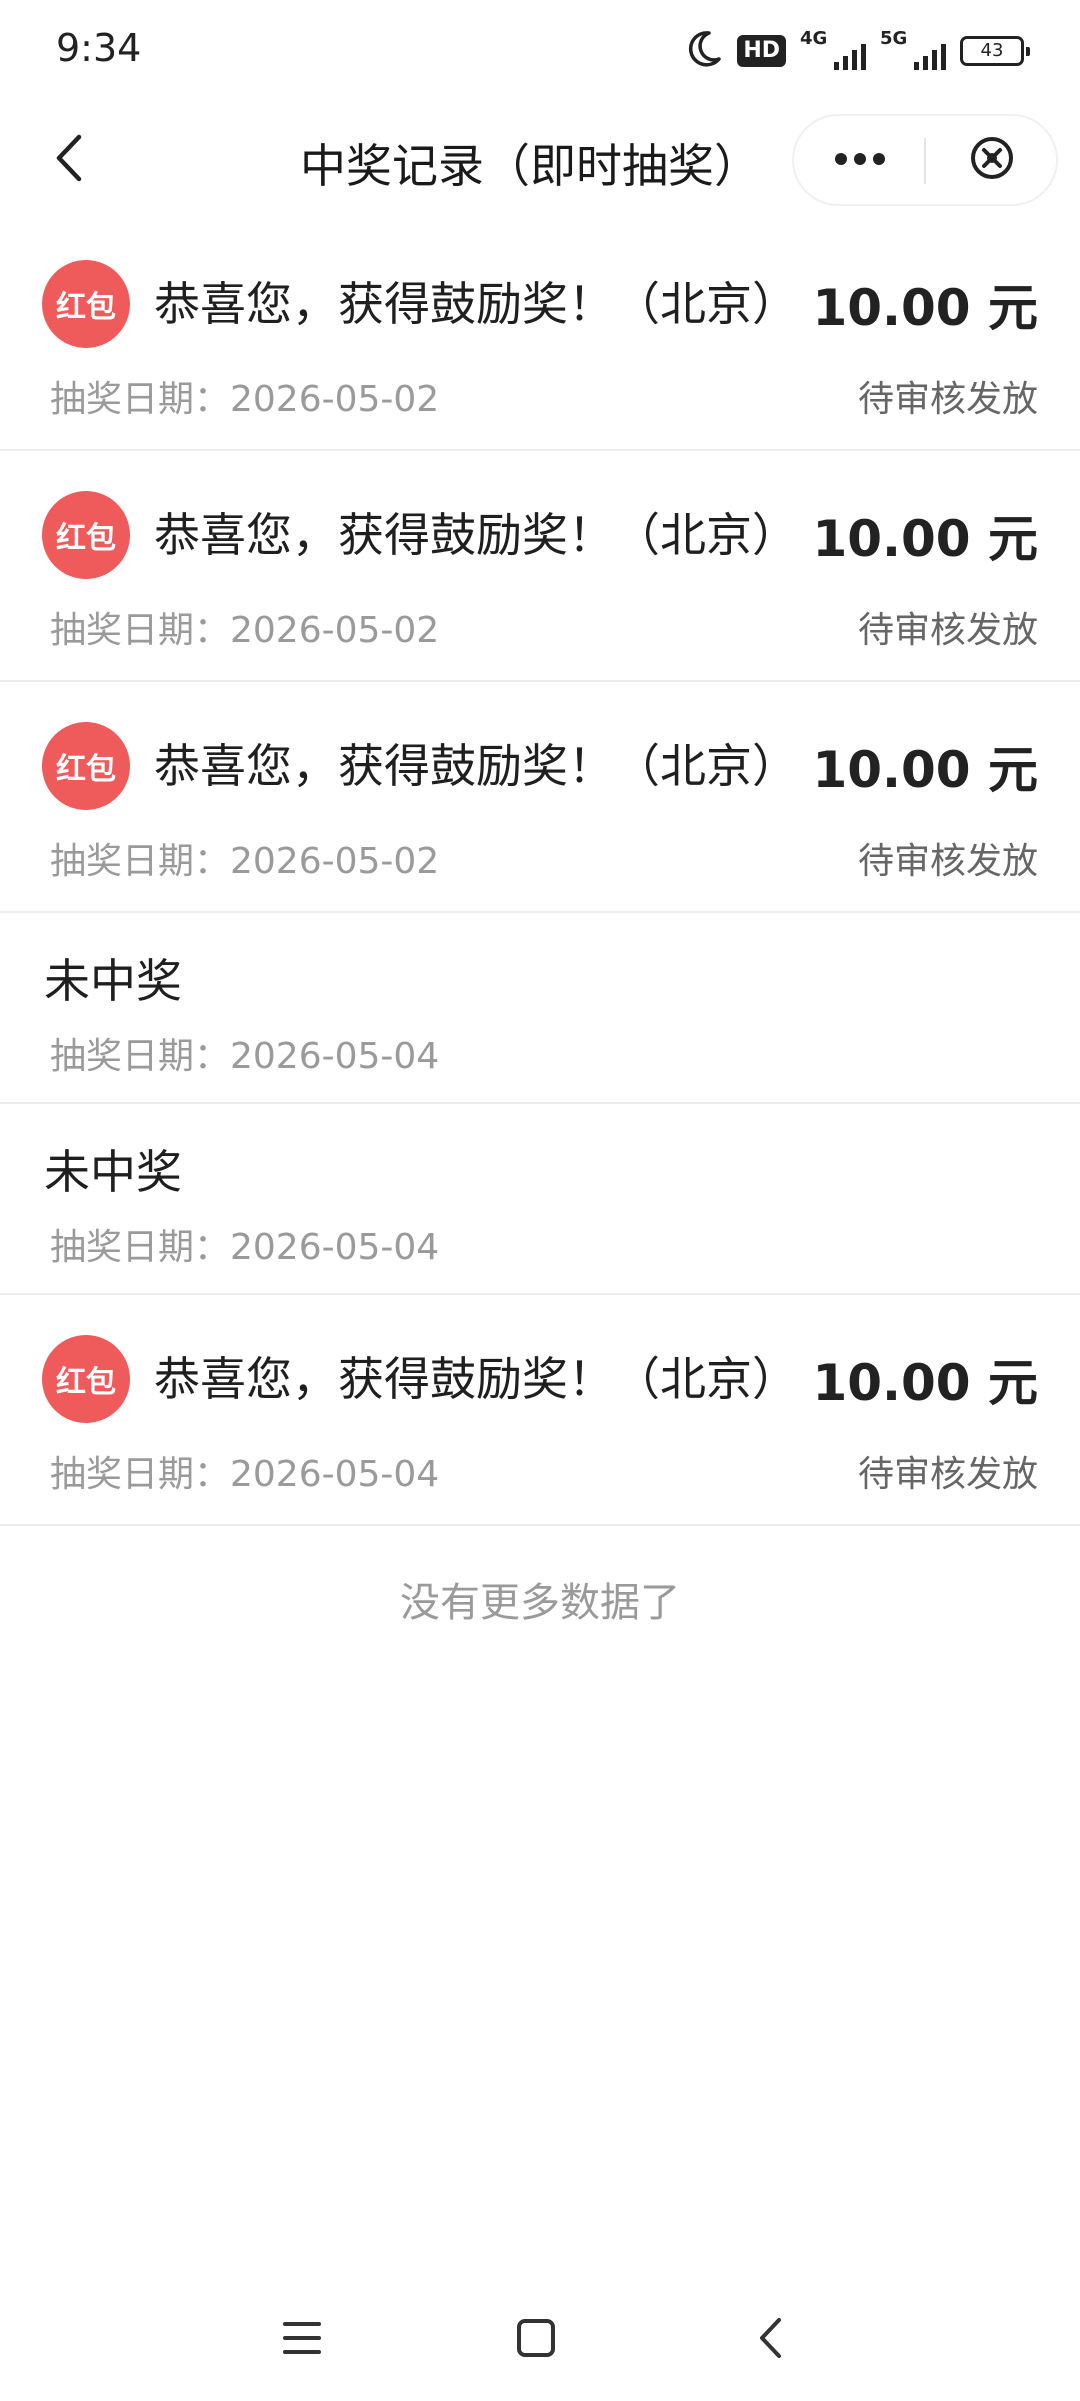  I want to click on system-back-button, so click(770, 2340).